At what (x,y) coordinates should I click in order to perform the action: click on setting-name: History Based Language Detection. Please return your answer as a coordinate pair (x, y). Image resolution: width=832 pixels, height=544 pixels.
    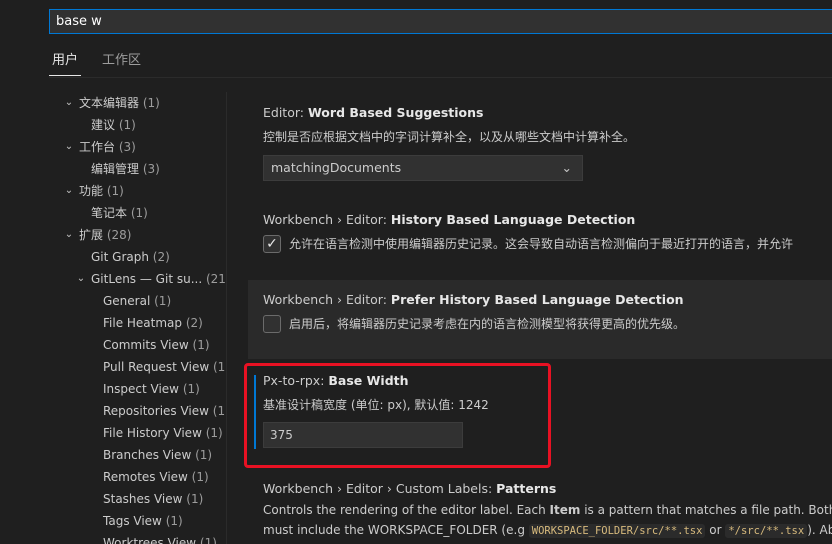
    Looking at the image, I should click on (513, 219).